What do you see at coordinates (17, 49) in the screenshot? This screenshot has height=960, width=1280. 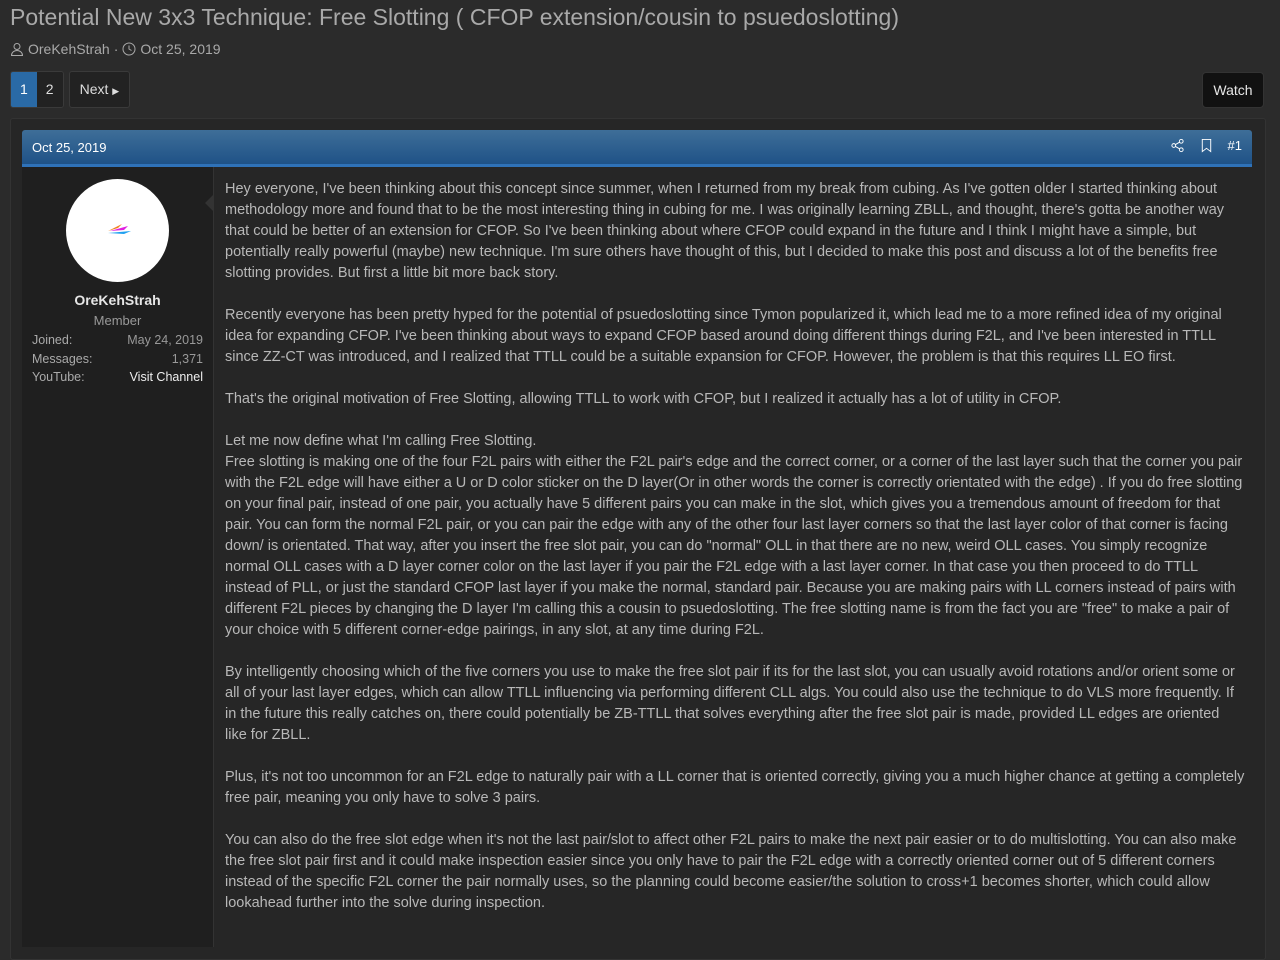 I see `user-icon` at bounding box center [17, 49].